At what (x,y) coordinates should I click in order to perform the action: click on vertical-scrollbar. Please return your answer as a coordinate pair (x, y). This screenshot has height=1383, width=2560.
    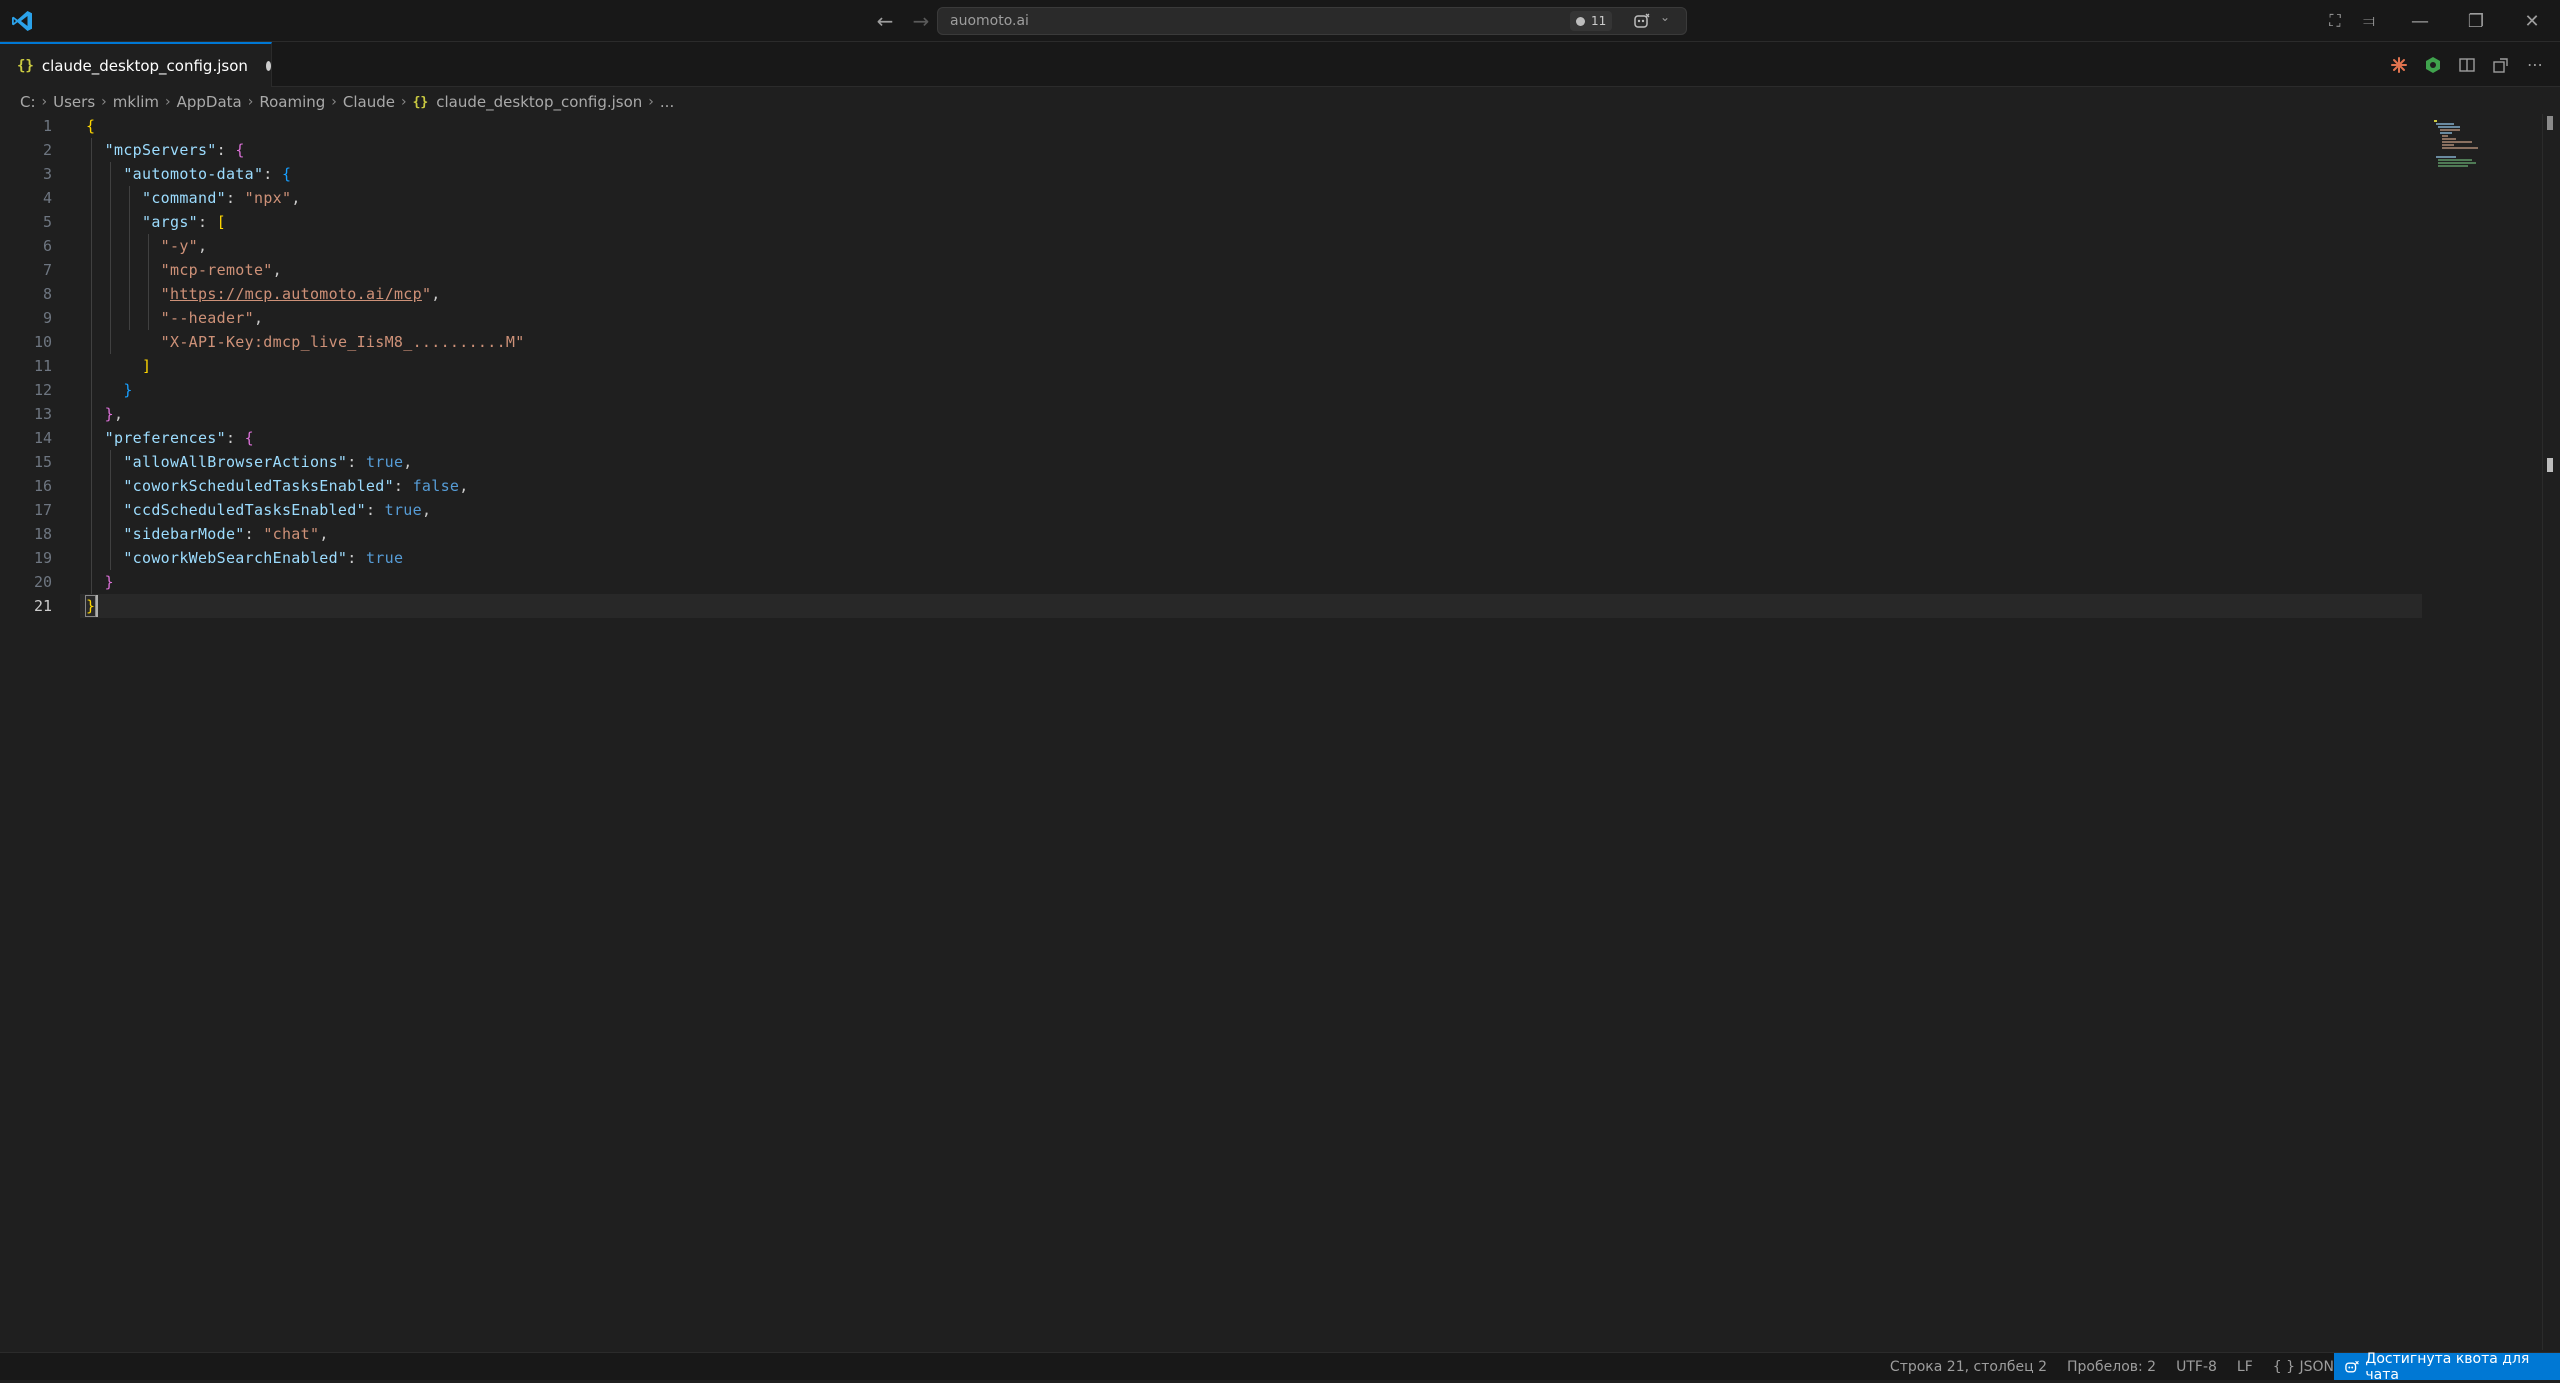
    Looking at the image, I should click on (2549, 732).